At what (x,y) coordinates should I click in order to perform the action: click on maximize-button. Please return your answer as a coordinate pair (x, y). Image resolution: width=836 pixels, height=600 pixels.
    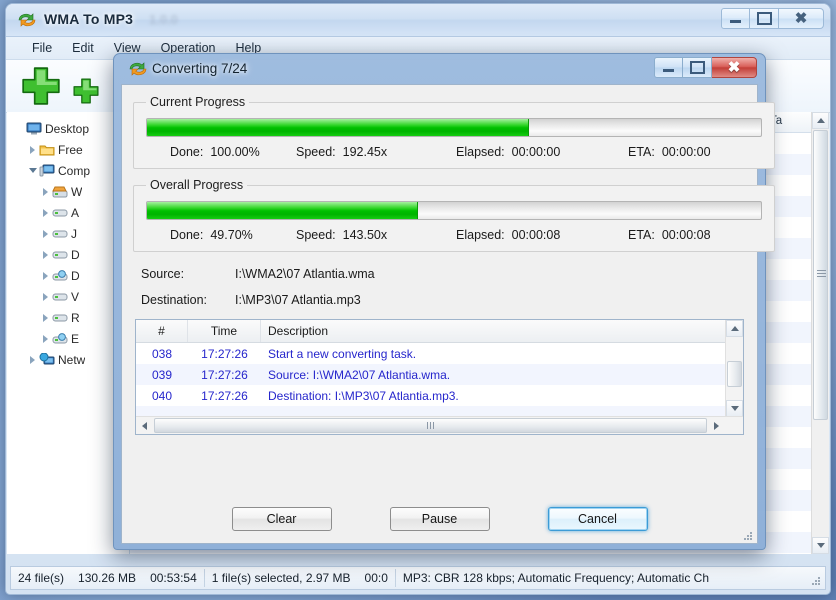
    Looking at the image, I should click on (764, 18).